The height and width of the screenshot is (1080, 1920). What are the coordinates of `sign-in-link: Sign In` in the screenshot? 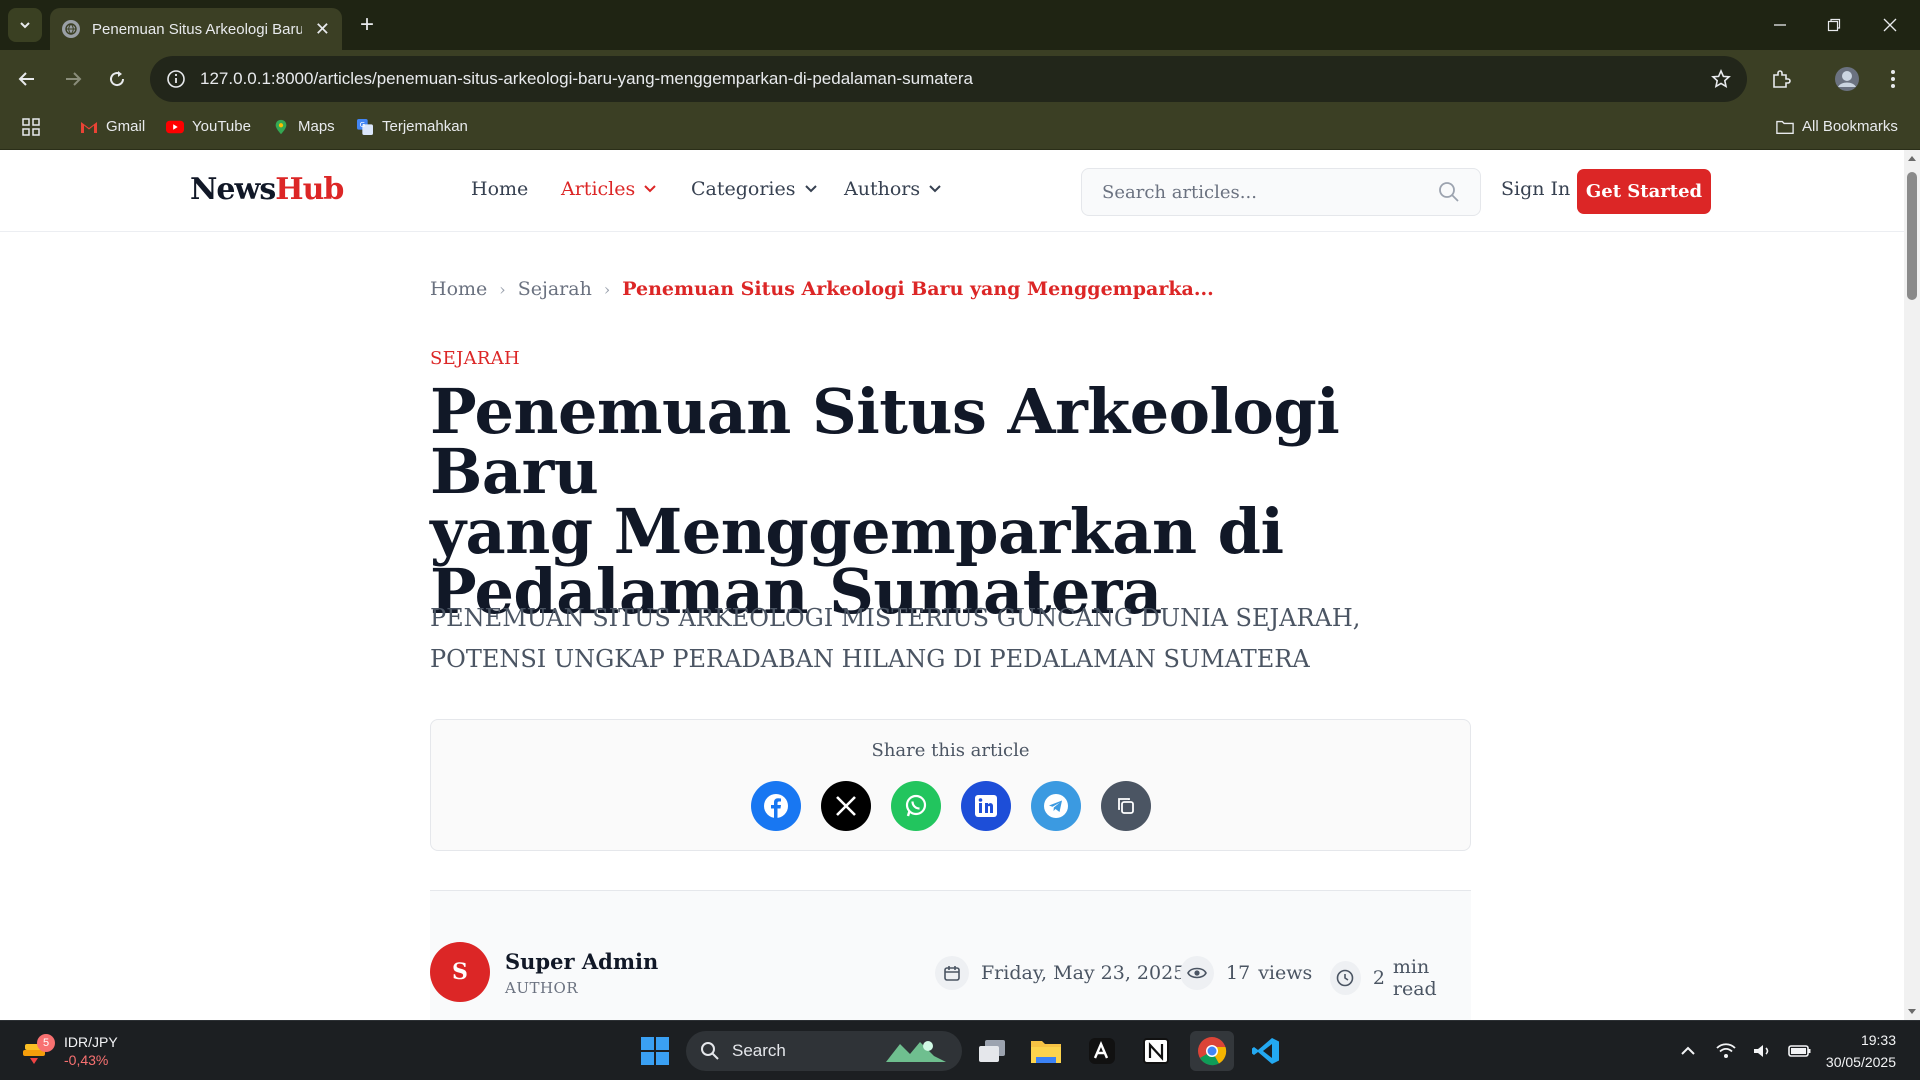 It's located at (1535, 189).